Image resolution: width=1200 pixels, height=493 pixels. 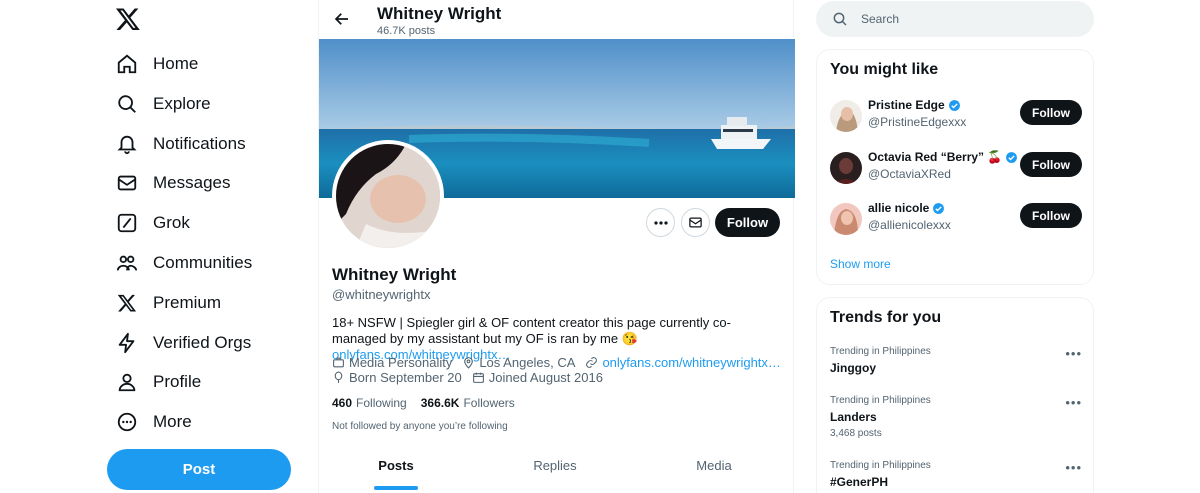 I want to click on trends-title: Trends for you, so click(x=886, y=317).